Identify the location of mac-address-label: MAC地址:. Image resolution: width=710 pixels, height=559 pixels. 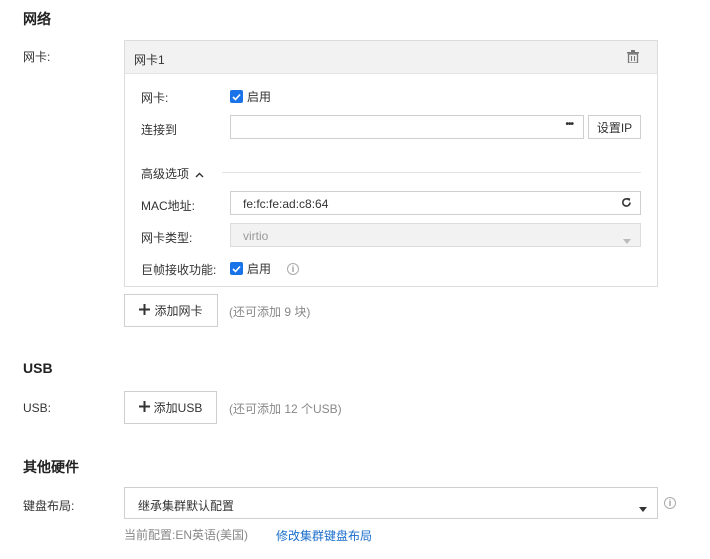
(168, 206).